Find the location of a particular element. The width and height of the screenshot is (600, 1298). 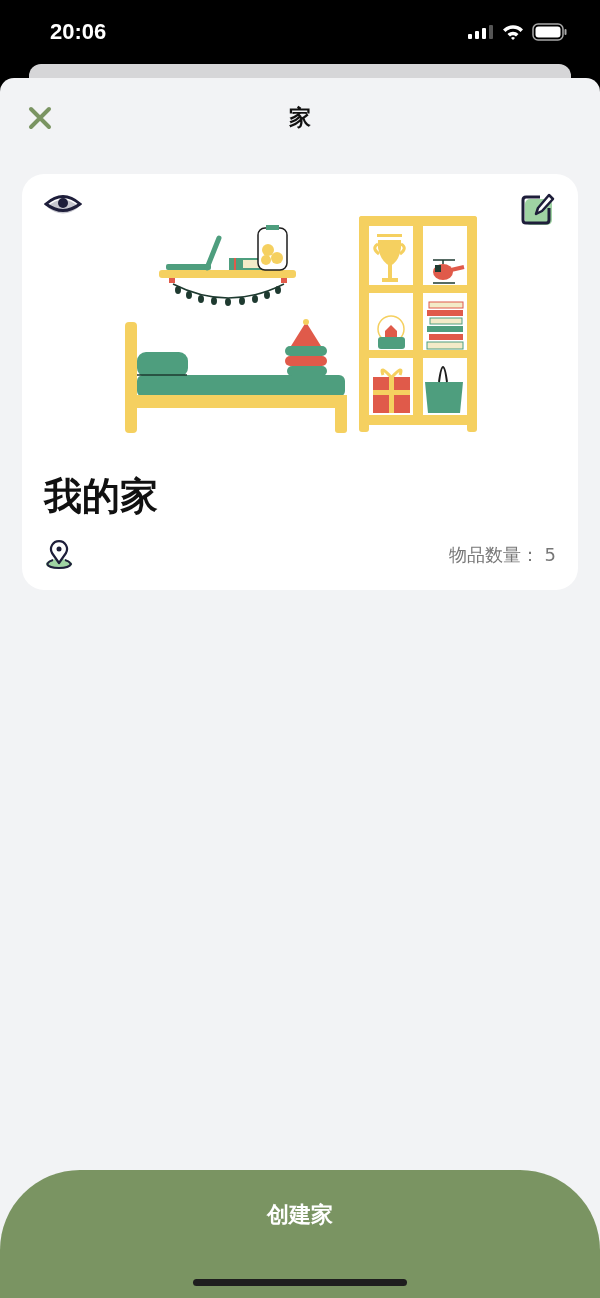

close-button is located at coordinates (40, 118).